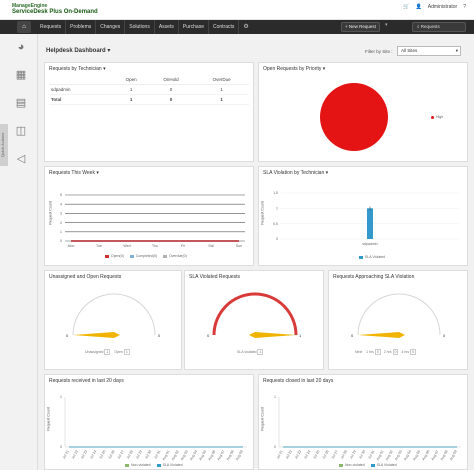 The image size is (474, 470). Describe the element at coordinates (221, 89) in the screenshot. I see `overdue-count: 1` at that location.